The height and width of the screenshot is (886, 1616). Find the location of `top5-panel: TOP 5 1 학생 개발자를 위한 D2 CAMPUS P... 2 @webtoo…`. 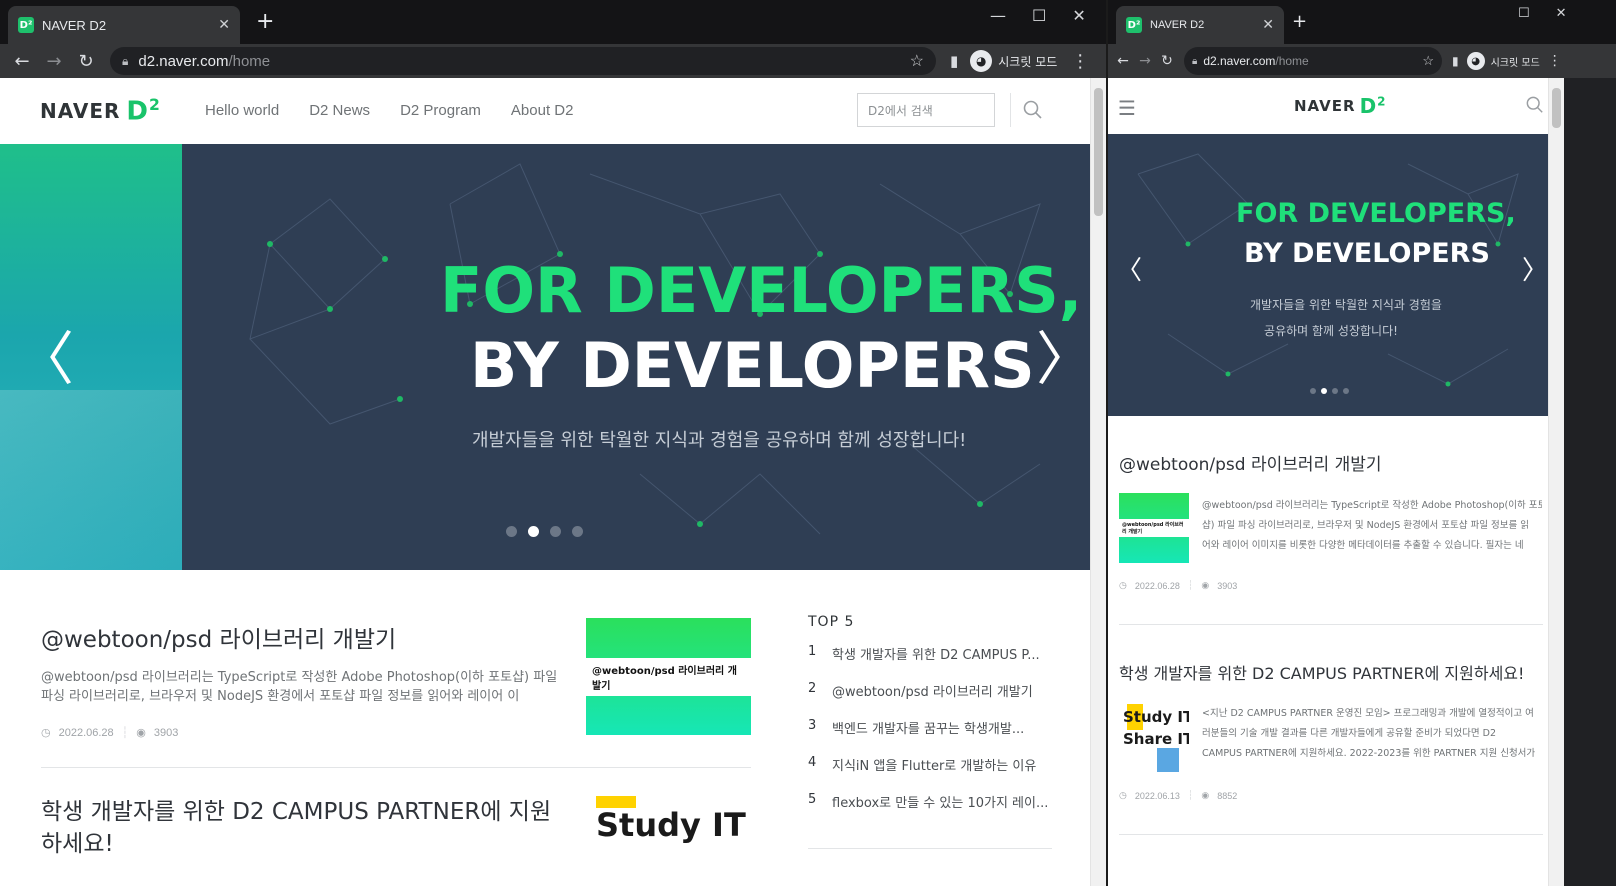

top5-panel: TOP 5 1 학생 개발자를 위한 D2 CAMPUS P... 2 @webtoo… is located at coordinates (933, 721).